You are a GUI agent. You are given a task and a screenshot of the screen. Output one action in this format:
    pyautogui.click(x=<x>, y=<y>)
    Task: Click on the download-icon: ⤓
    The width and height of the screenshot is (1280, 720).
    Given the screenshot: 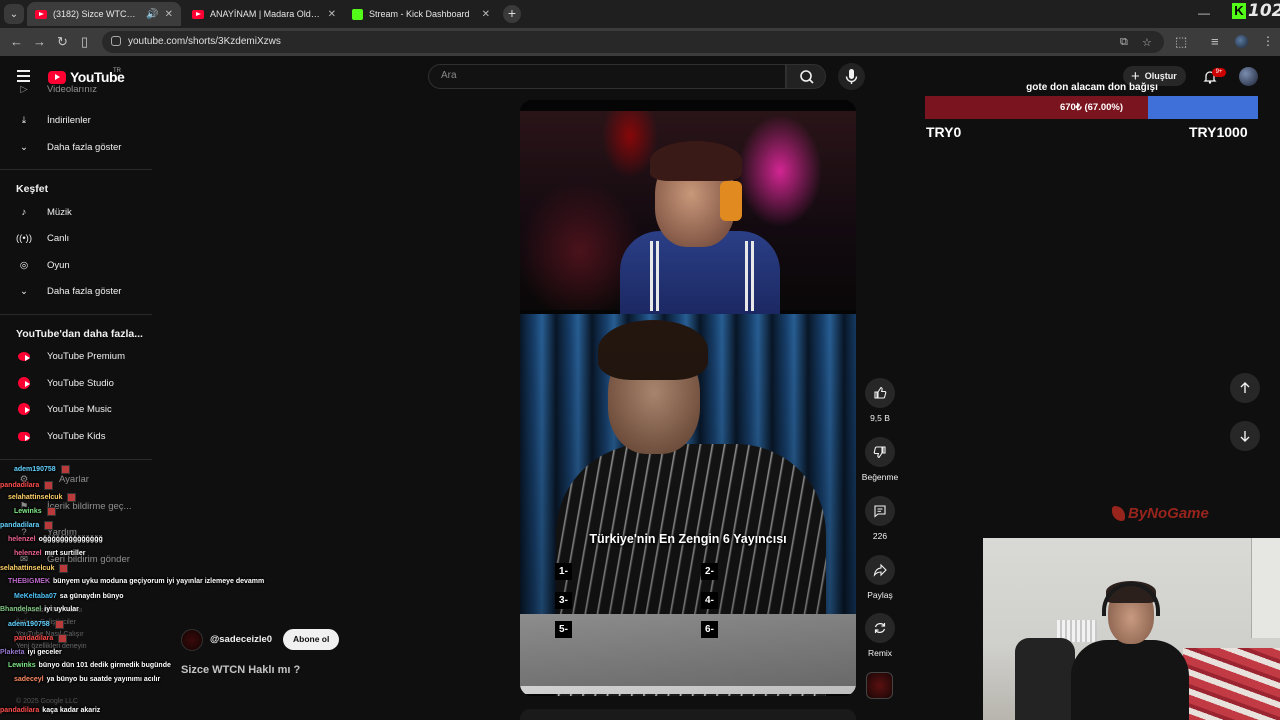 What is the action you would take?
    pyautogui.click(x=24, y=120)
    